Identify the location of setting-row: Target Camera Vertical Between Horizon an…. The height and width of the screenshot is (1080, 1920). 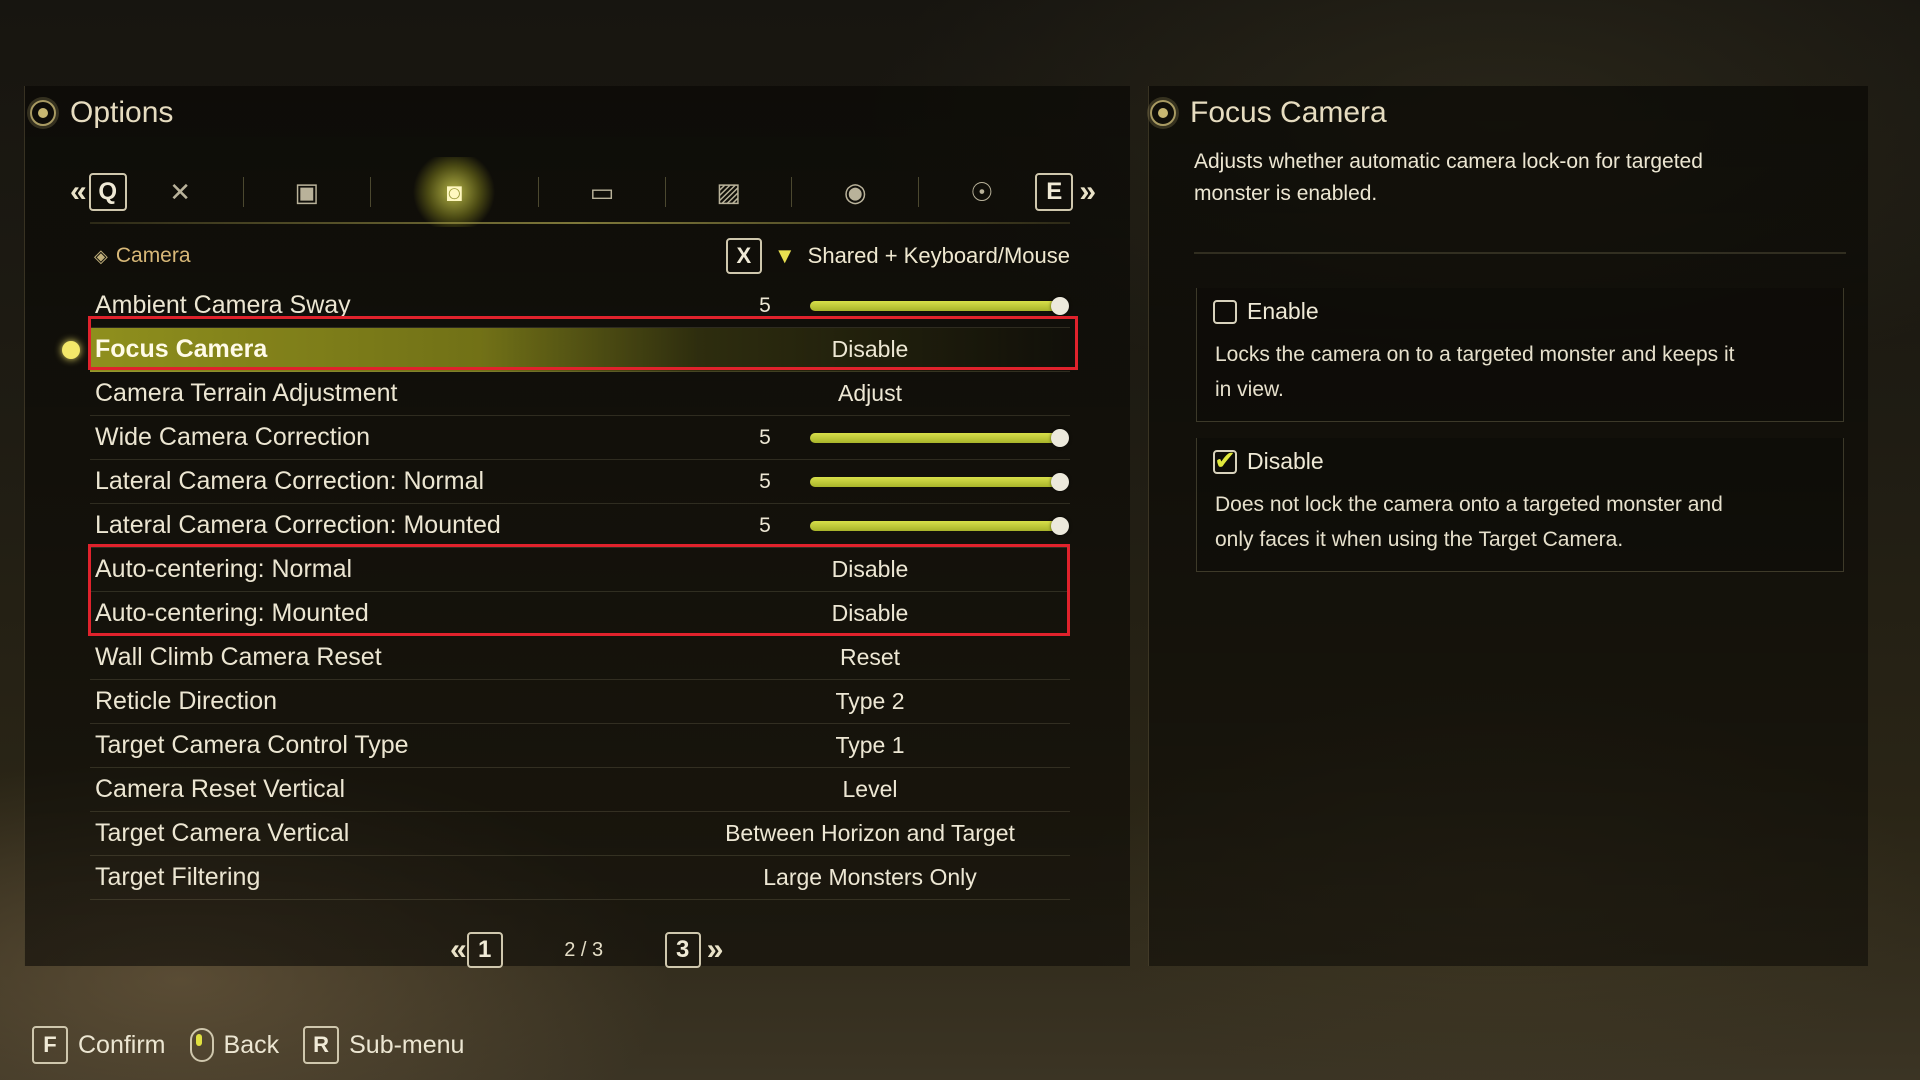
(580, 834).